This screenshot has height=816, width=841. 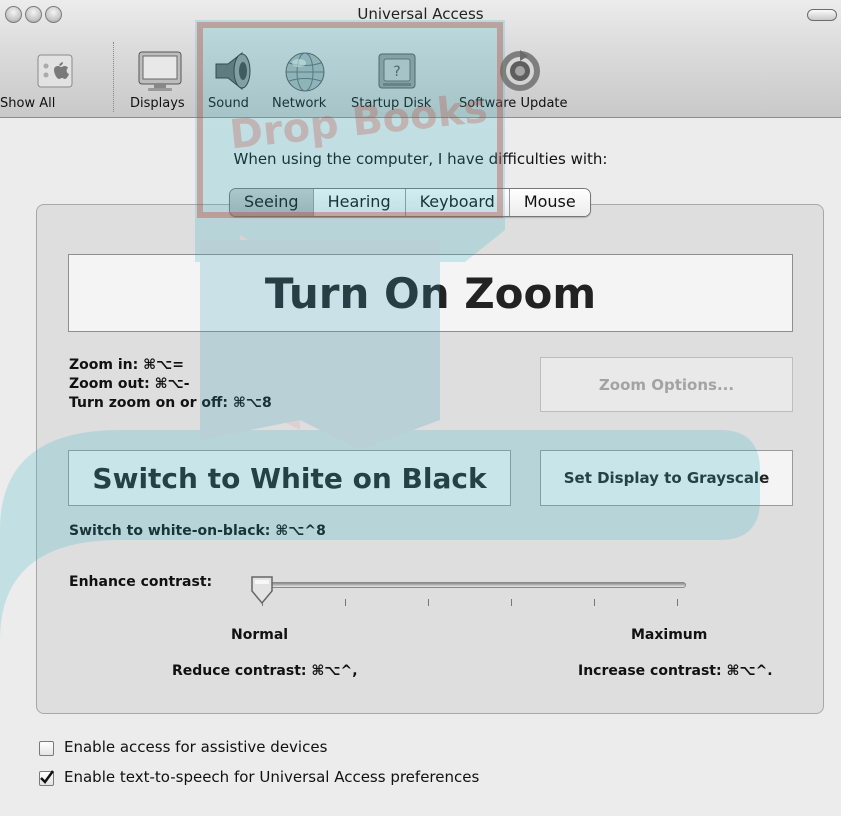 I want to click on tab-seeing: Seeing, so click(x=272, y=202).